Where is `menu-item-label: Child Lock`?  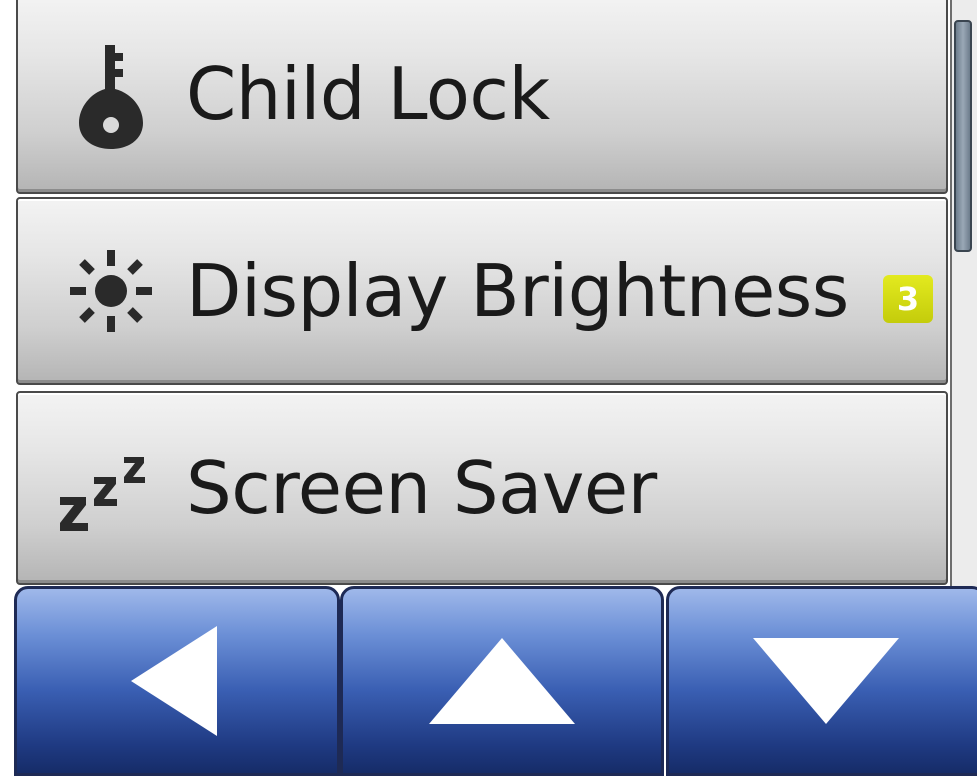
menu-item-label: Child Lock is located at coordinates (368, 94).